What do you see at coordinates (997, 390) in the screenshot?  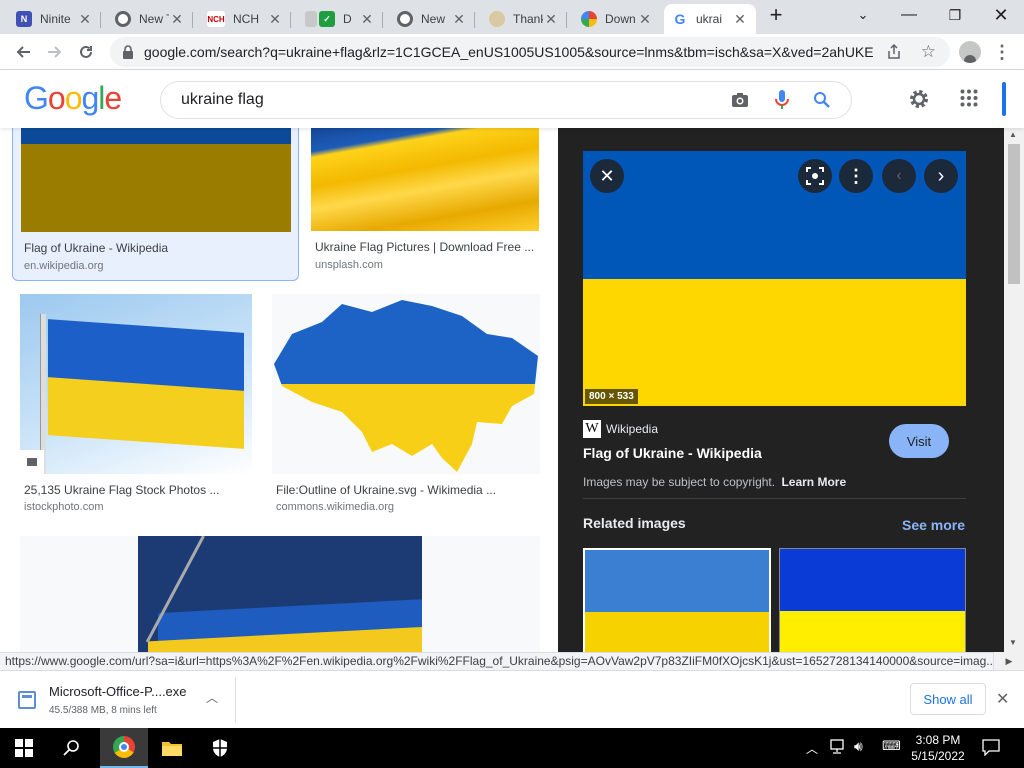 I see `panel-gutter` at bounding box center [997, 390].